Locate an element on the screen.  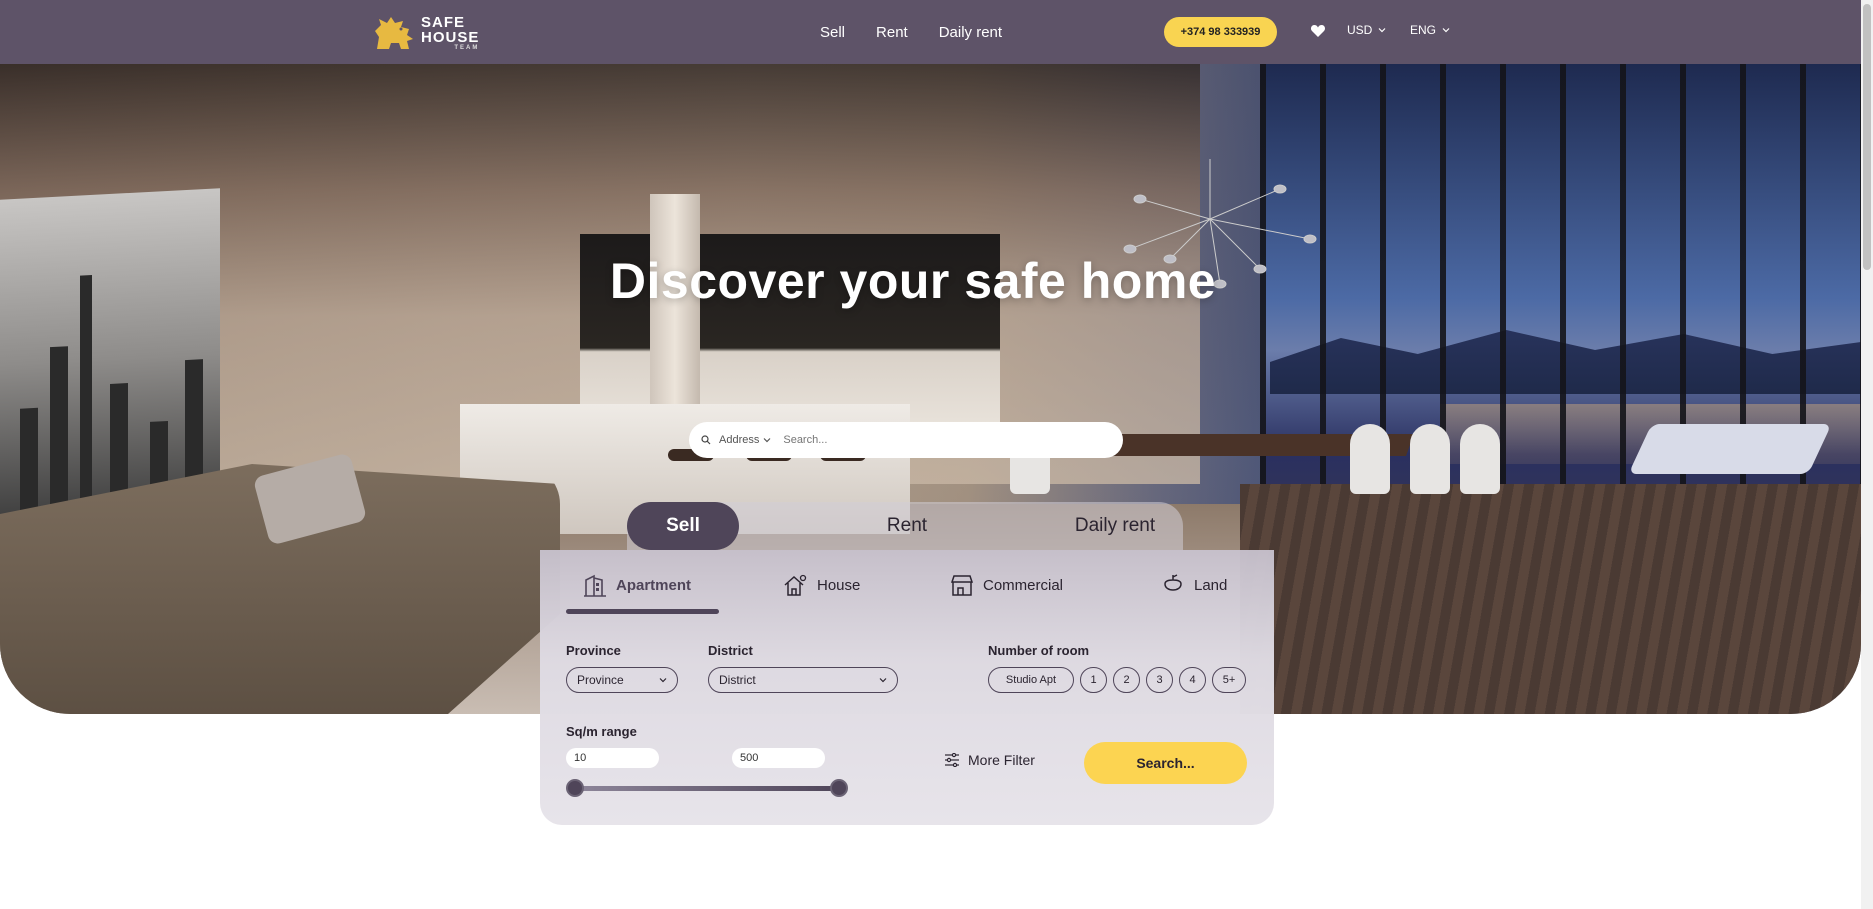
language-dropdown: ENG is located at coordinates (1430, 30).